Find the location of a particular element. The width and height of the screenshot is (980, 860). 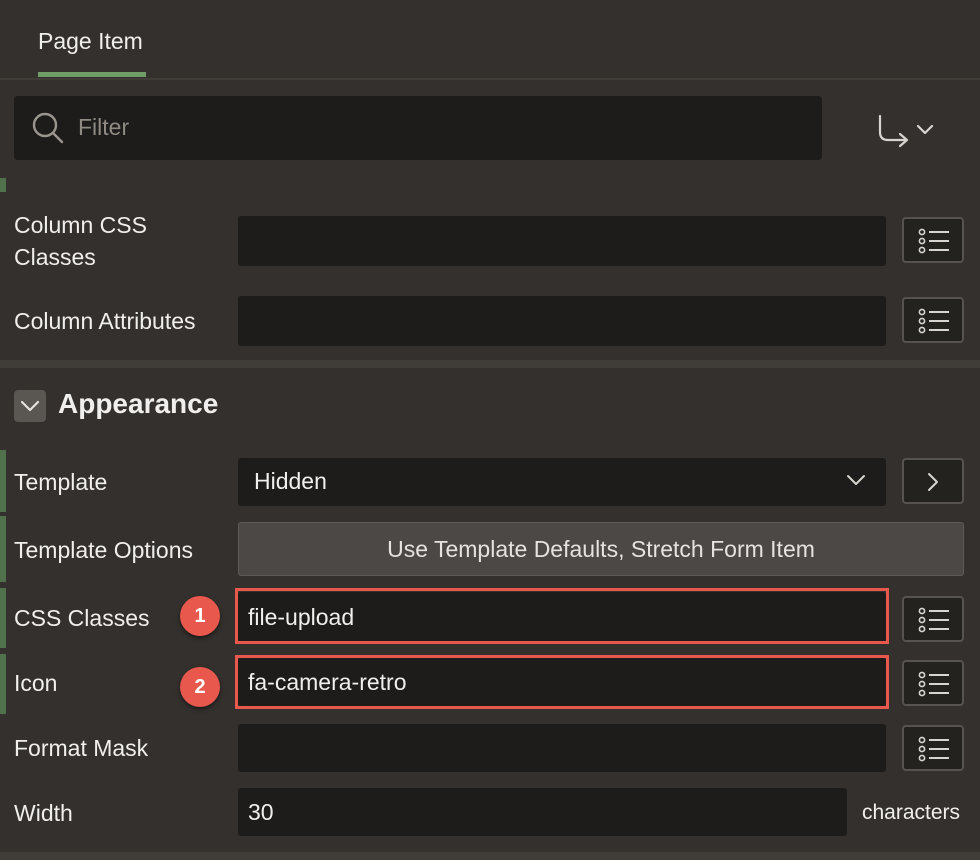

collapse-appearance-button is located at coordinates (30, 406).